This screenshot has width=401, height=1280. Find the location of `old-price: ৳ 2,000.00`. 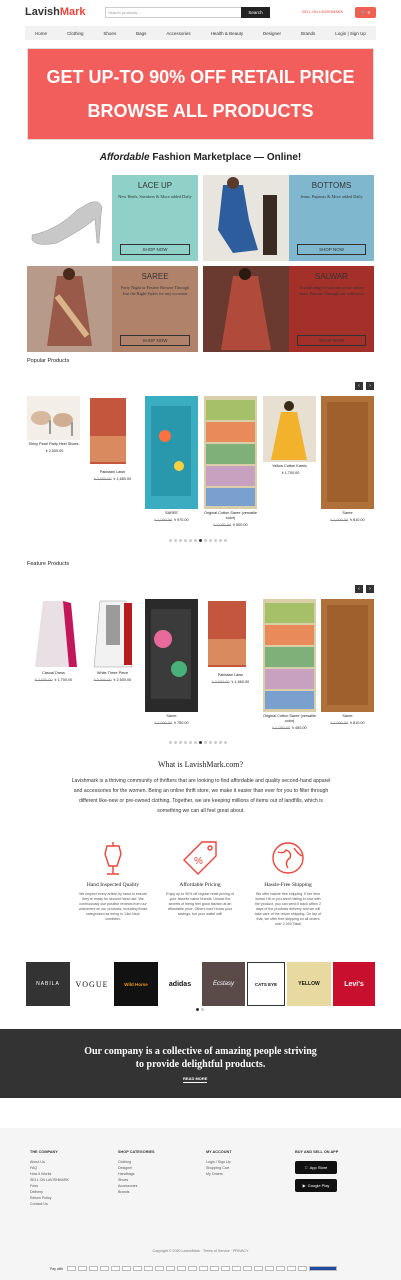

old-price: ৳ 2,000.00 is located at coordinates (220, 682).